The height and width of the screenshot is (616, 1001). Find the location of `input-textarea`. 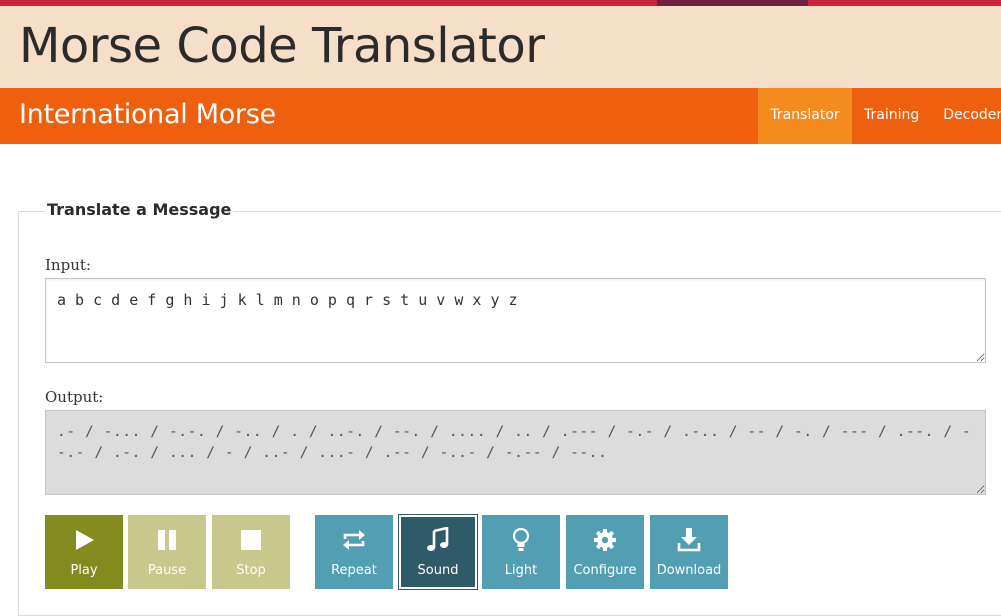

input-textarea is located at coordinates (515, 320).